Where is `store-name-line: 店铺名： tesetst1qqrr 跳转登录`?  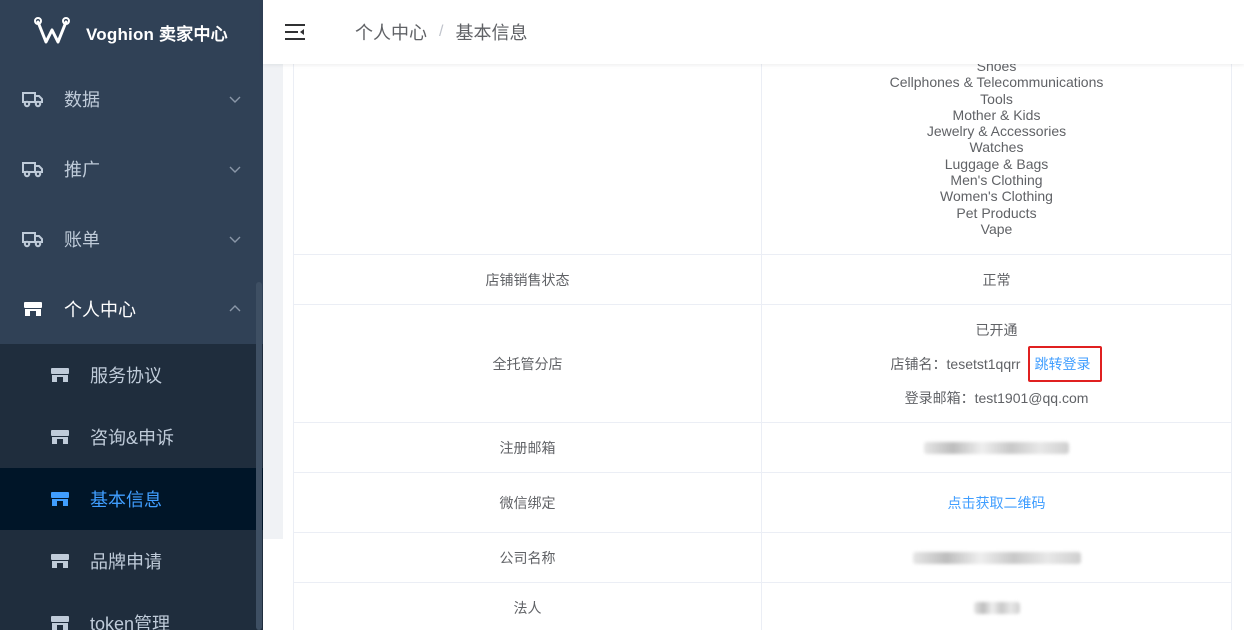
store-name-line: 店铺名： tesetst1qqrr 跳转登录 is located at coordinates (996, 363).